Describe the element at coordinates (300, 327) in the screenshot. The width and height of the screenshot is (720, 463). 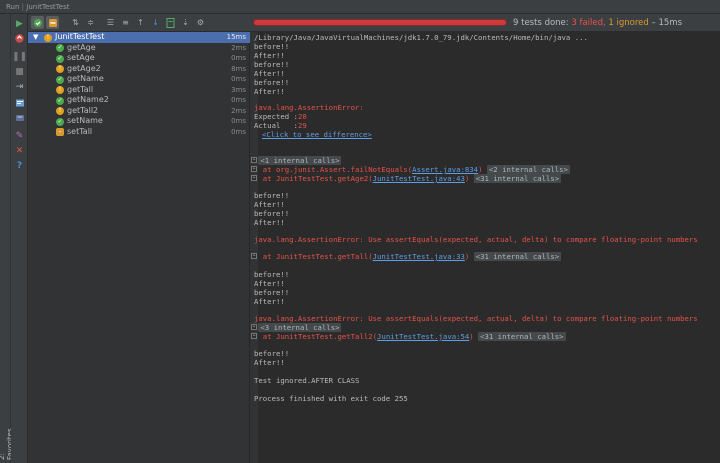
I see `internal-calls-fold: <3 internal calls>` at that location.